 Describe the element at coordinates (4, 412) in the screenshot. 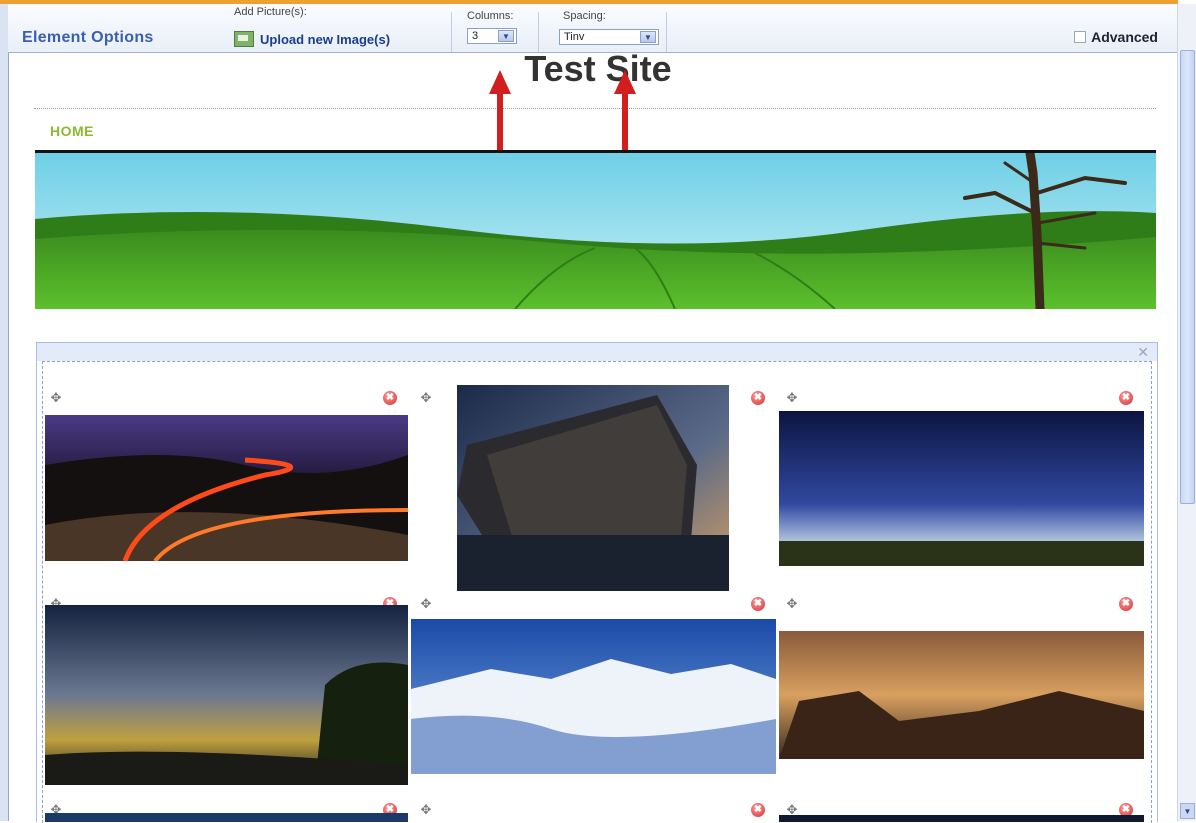

I see `left-frame-border` at that location.